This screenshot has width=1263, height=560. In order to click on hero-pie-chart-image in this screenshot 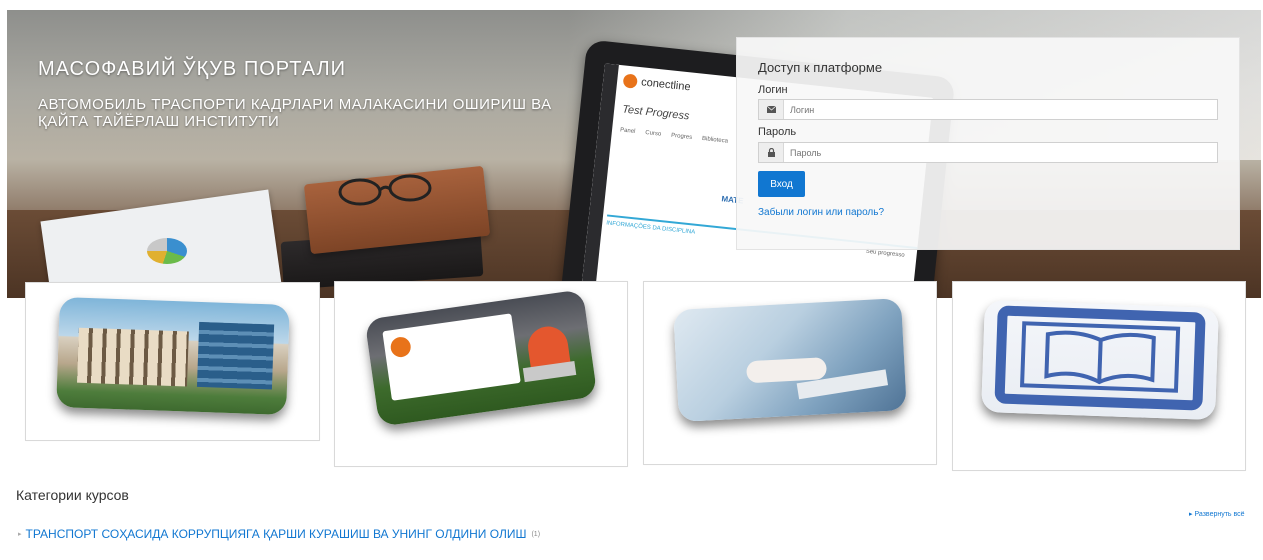, I will do `click(167, 251)`.